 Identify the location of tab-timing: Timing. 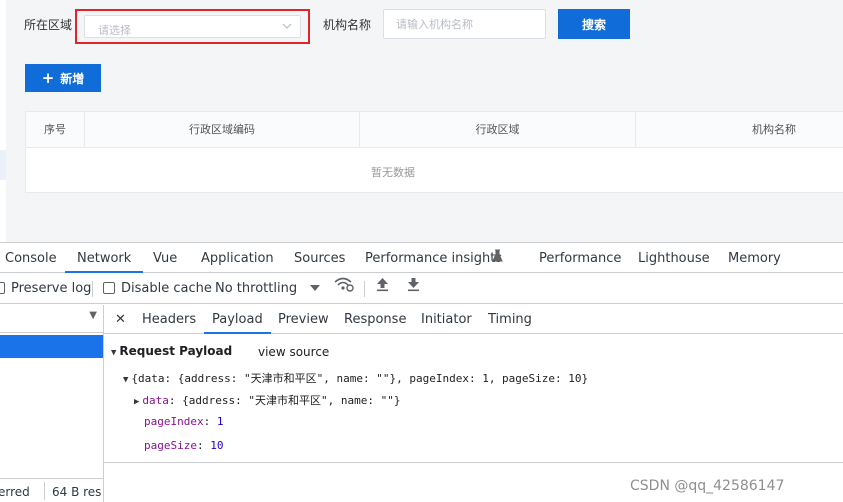
(510, 319).